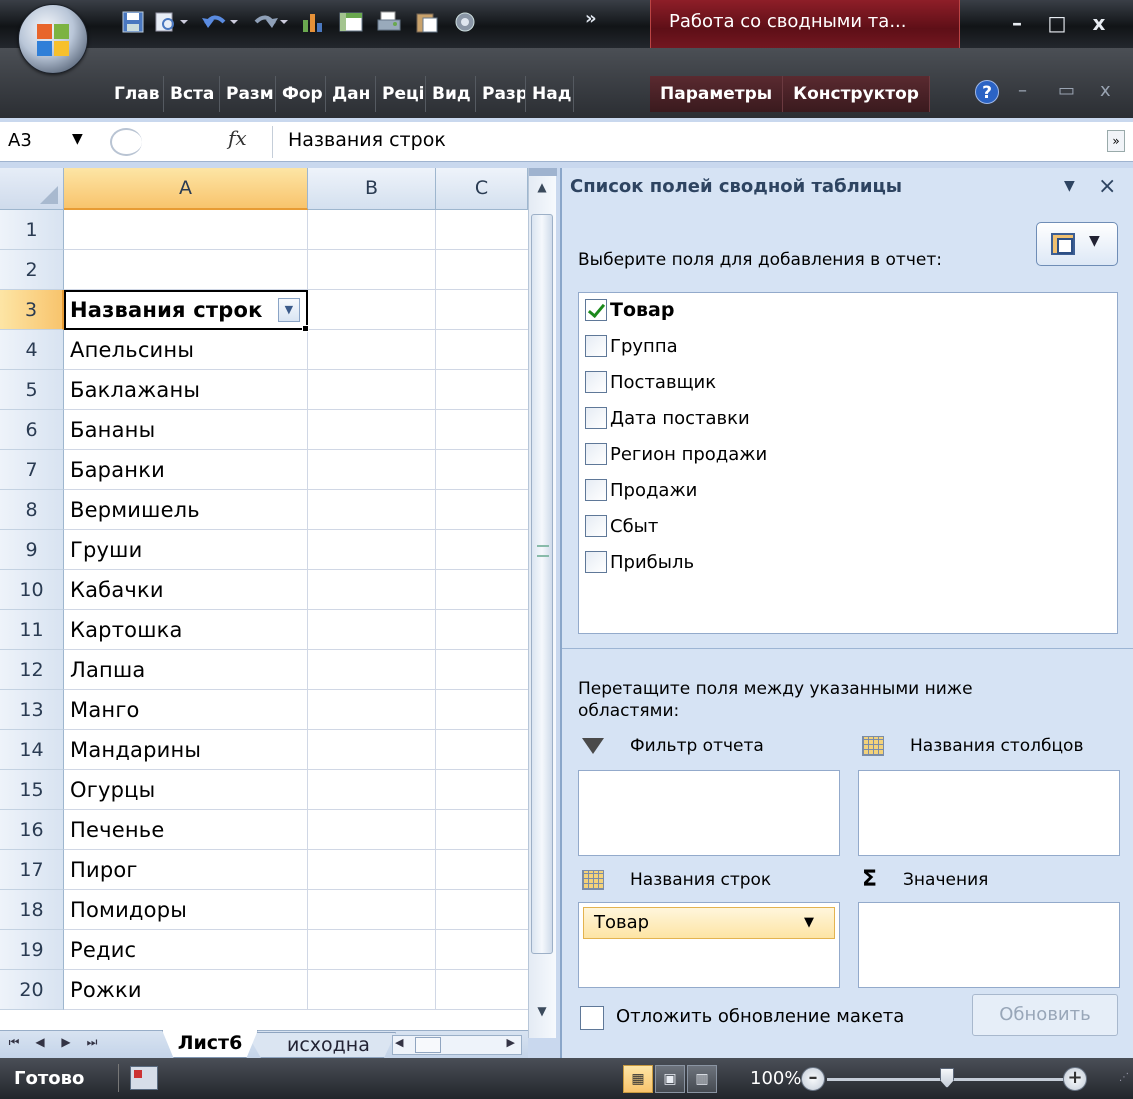 Image resolution: width=1133 pixels, height=1099 pixels. I want to click on tab-home: Глав, so click(136, 94).